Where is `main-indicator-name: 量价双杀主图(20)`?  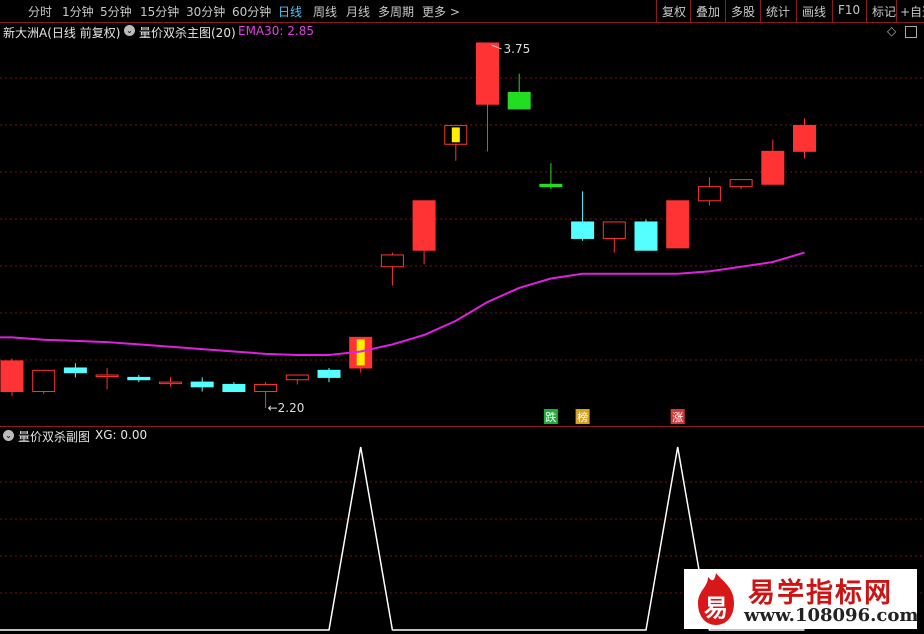 main-indicator-name: 量价双杀主图(20) is located at coordinates (187, 32).